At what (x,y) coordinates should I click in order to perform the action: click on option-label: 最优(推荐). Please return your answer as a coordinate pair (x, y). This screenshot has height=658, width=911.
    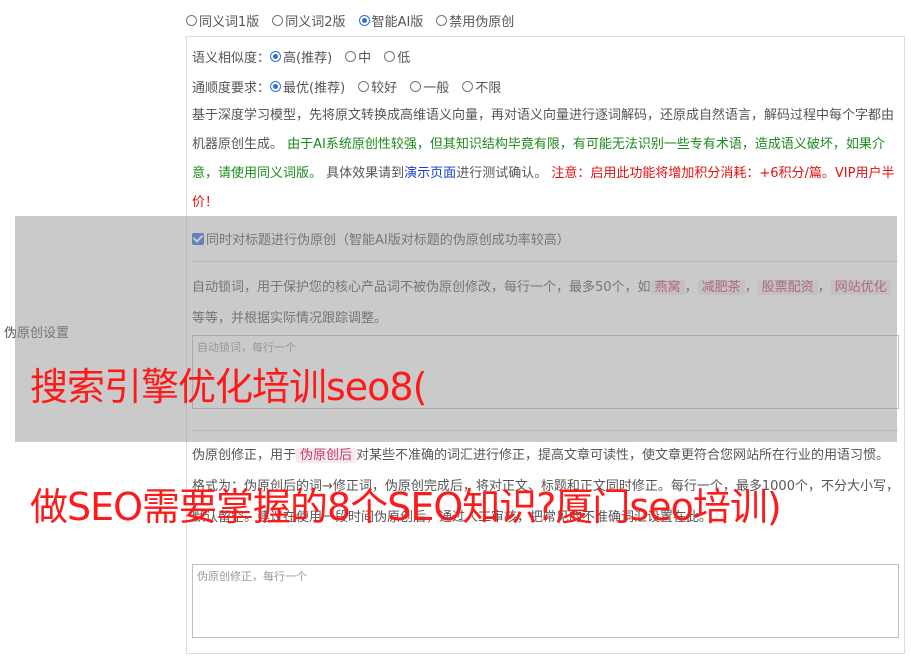
    Looking at the image, I should click on (314, 88).